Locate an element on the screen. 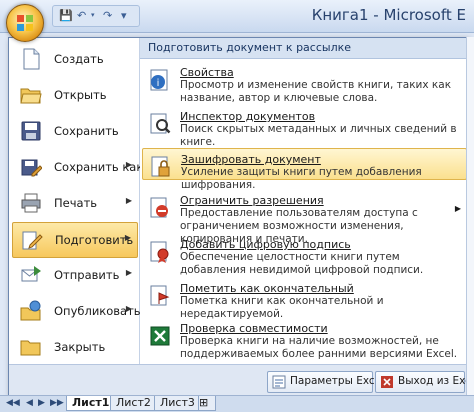 The image size is (474, 412). quick-access-toolbar: 💾 ↶ ▾ ↷ ▾ is located at coordinates (96, 16).